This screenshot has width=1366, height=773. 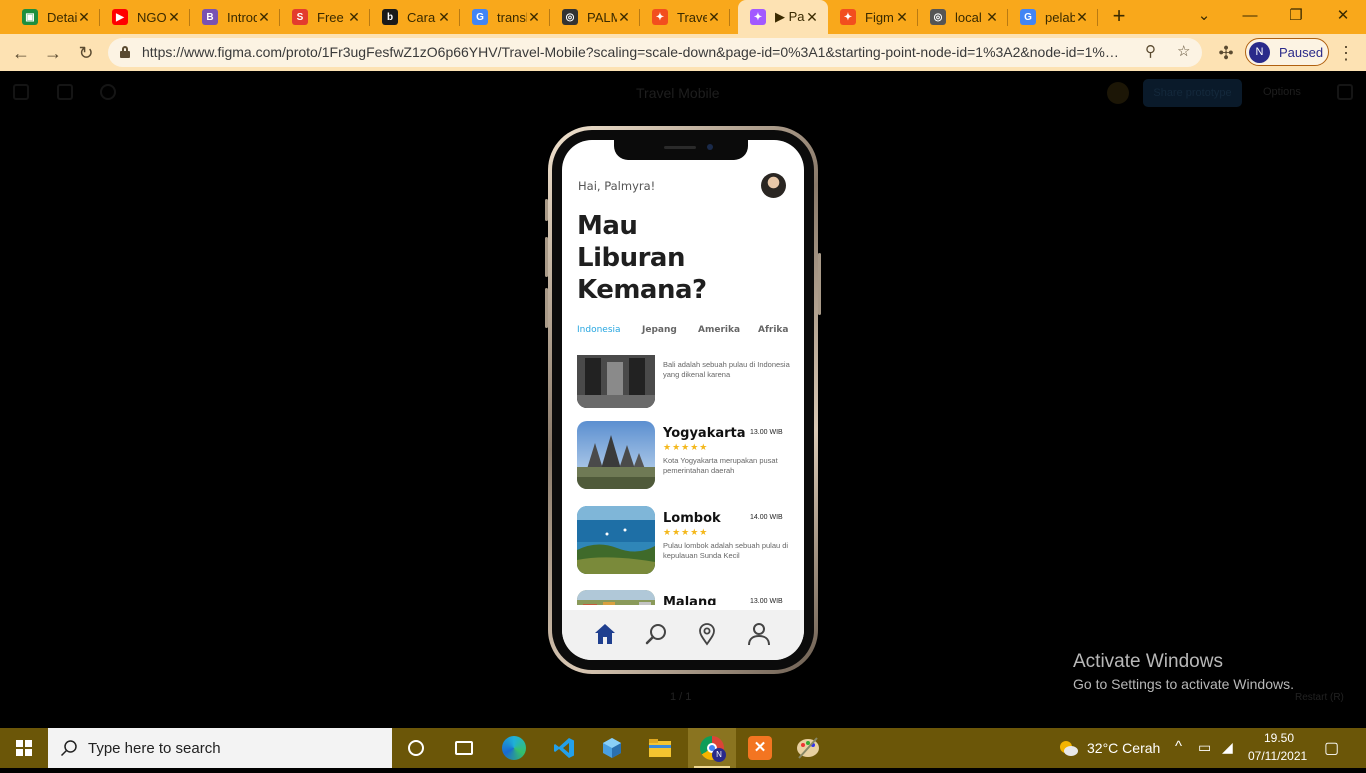 What do you see at coordinates (21, 92) in the screenshot?
I see `figma-logo-icon` at bounding box center [21, 92].